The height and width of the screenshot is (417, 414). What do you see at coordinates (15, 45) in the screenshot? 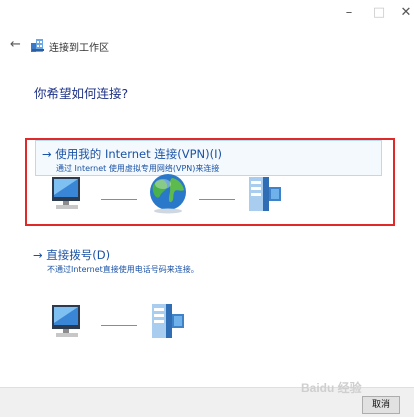
I see `back-button: ←` at bounding box center [15, 45].